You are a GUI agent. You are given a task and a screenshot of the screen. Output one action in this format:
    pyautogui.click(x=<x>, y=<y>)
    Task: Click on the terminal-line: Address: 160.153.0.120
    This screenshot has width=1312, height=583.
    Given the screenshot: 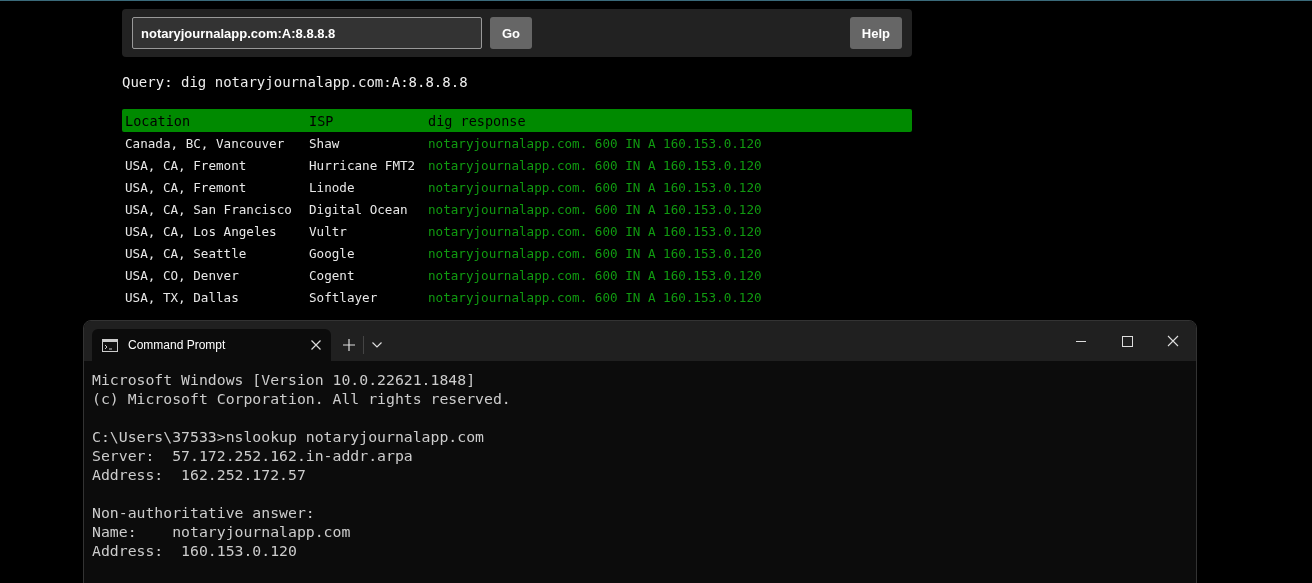 What is the action you would take?
    pyautogui.click(x=195, y=550)
    